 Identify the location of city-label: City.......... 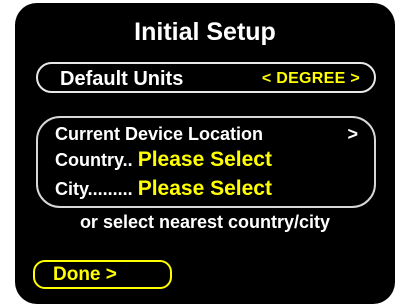
(94, 189).